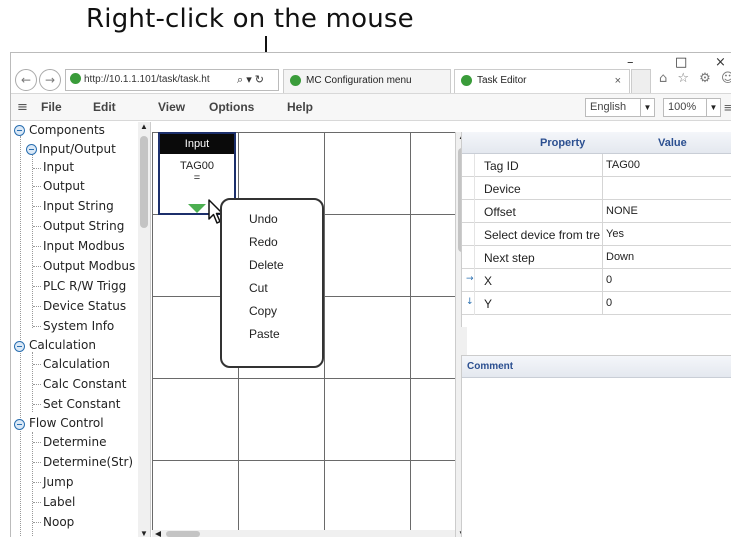  What do you see at coordinates (488, 304) in the screenshot?
I see `property-name: Y` at bounding box center [488, 304].